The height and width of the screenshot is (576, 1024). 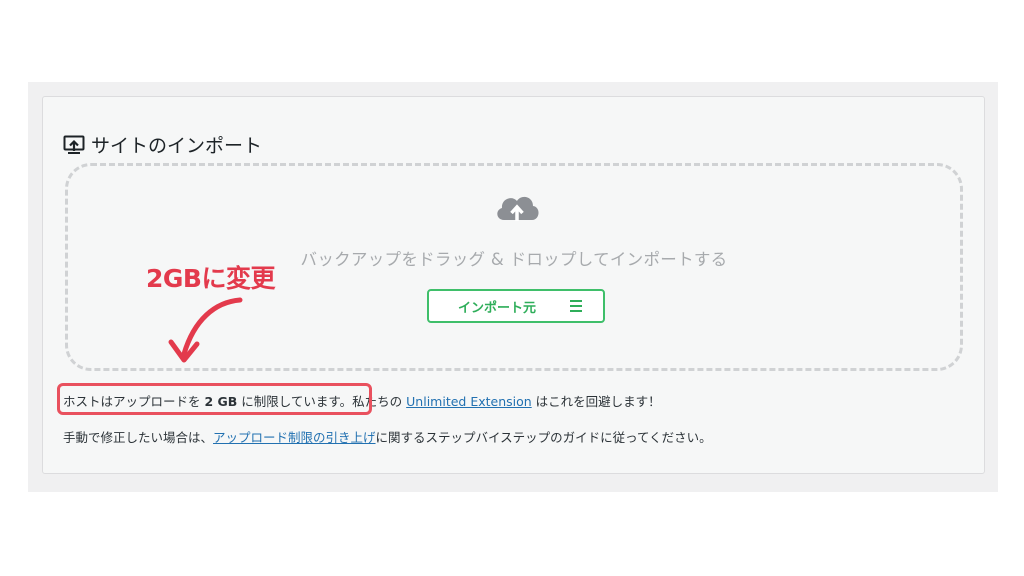 I want to click on card-title: サイトのインポート, so click(x=162, y=144).